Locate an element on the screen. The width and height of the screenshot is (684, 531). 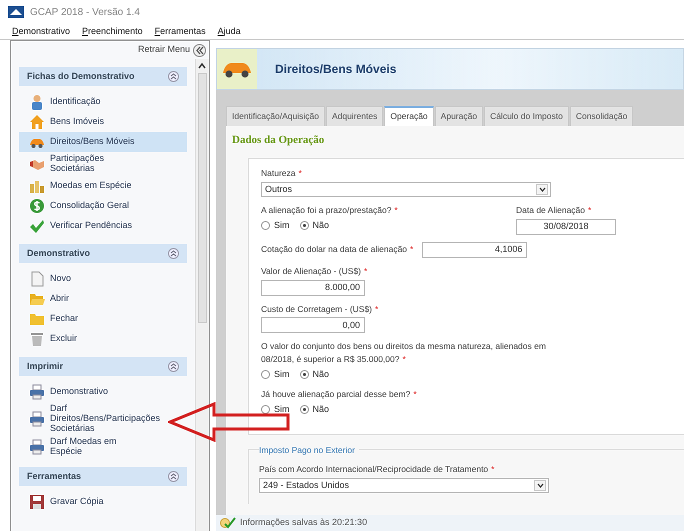
scrollbar is located at coordinates (202, 295).